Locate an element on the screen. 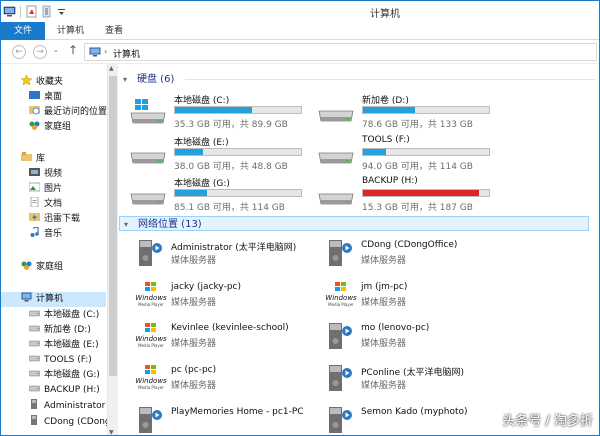  network-item: Administrator (太平洋电脑网) 媒体服务器 is located at coordinates (225, 253).